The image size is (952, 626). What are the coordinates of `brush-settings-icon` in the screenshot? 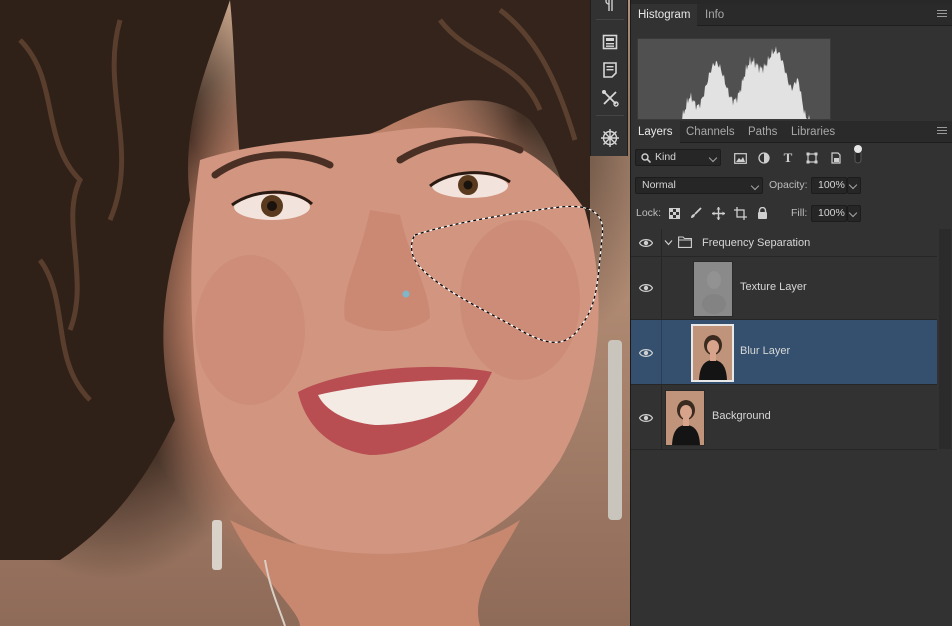 It's located at (610, 138).